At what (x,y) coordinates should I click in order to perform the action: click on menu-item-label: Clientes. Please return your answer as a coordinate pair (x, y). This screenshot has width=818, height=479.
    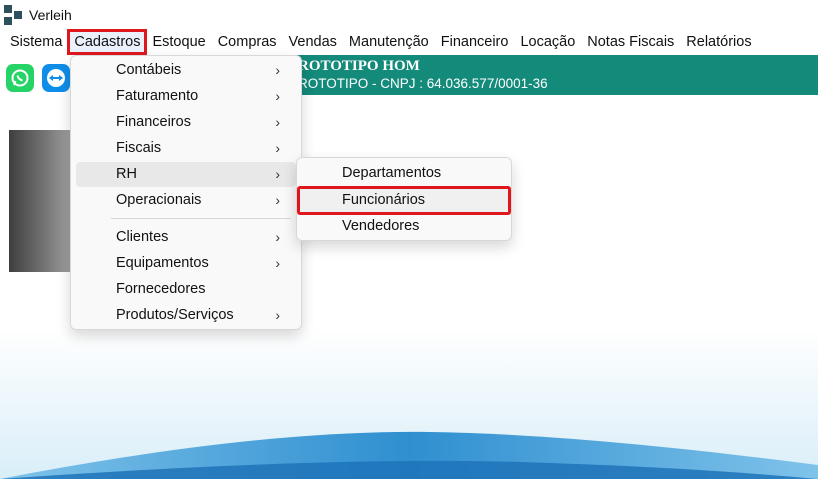
    Looking at the image, I should click on (142, 237).